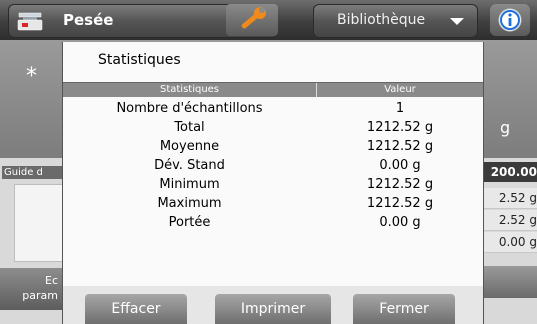 The height and width of the screenshot is (324, 537). I want to click on clear-button: Effacer, so click(136, 309).